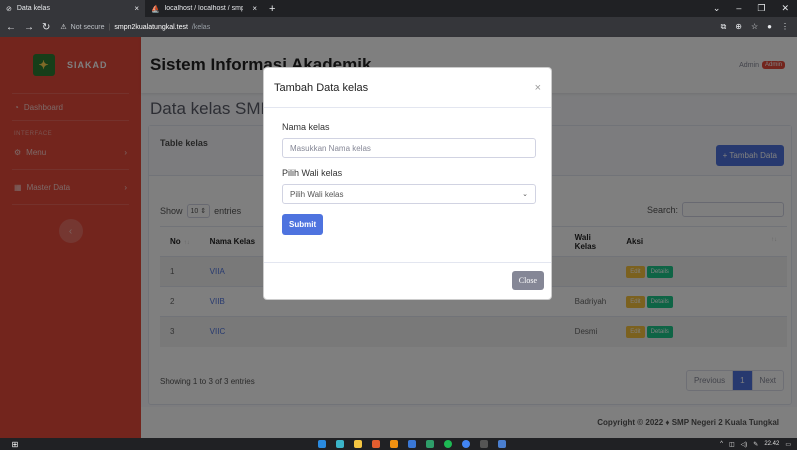 The image size is (797, 450). I want to click on new-tab-button: +, so click(272, 9).